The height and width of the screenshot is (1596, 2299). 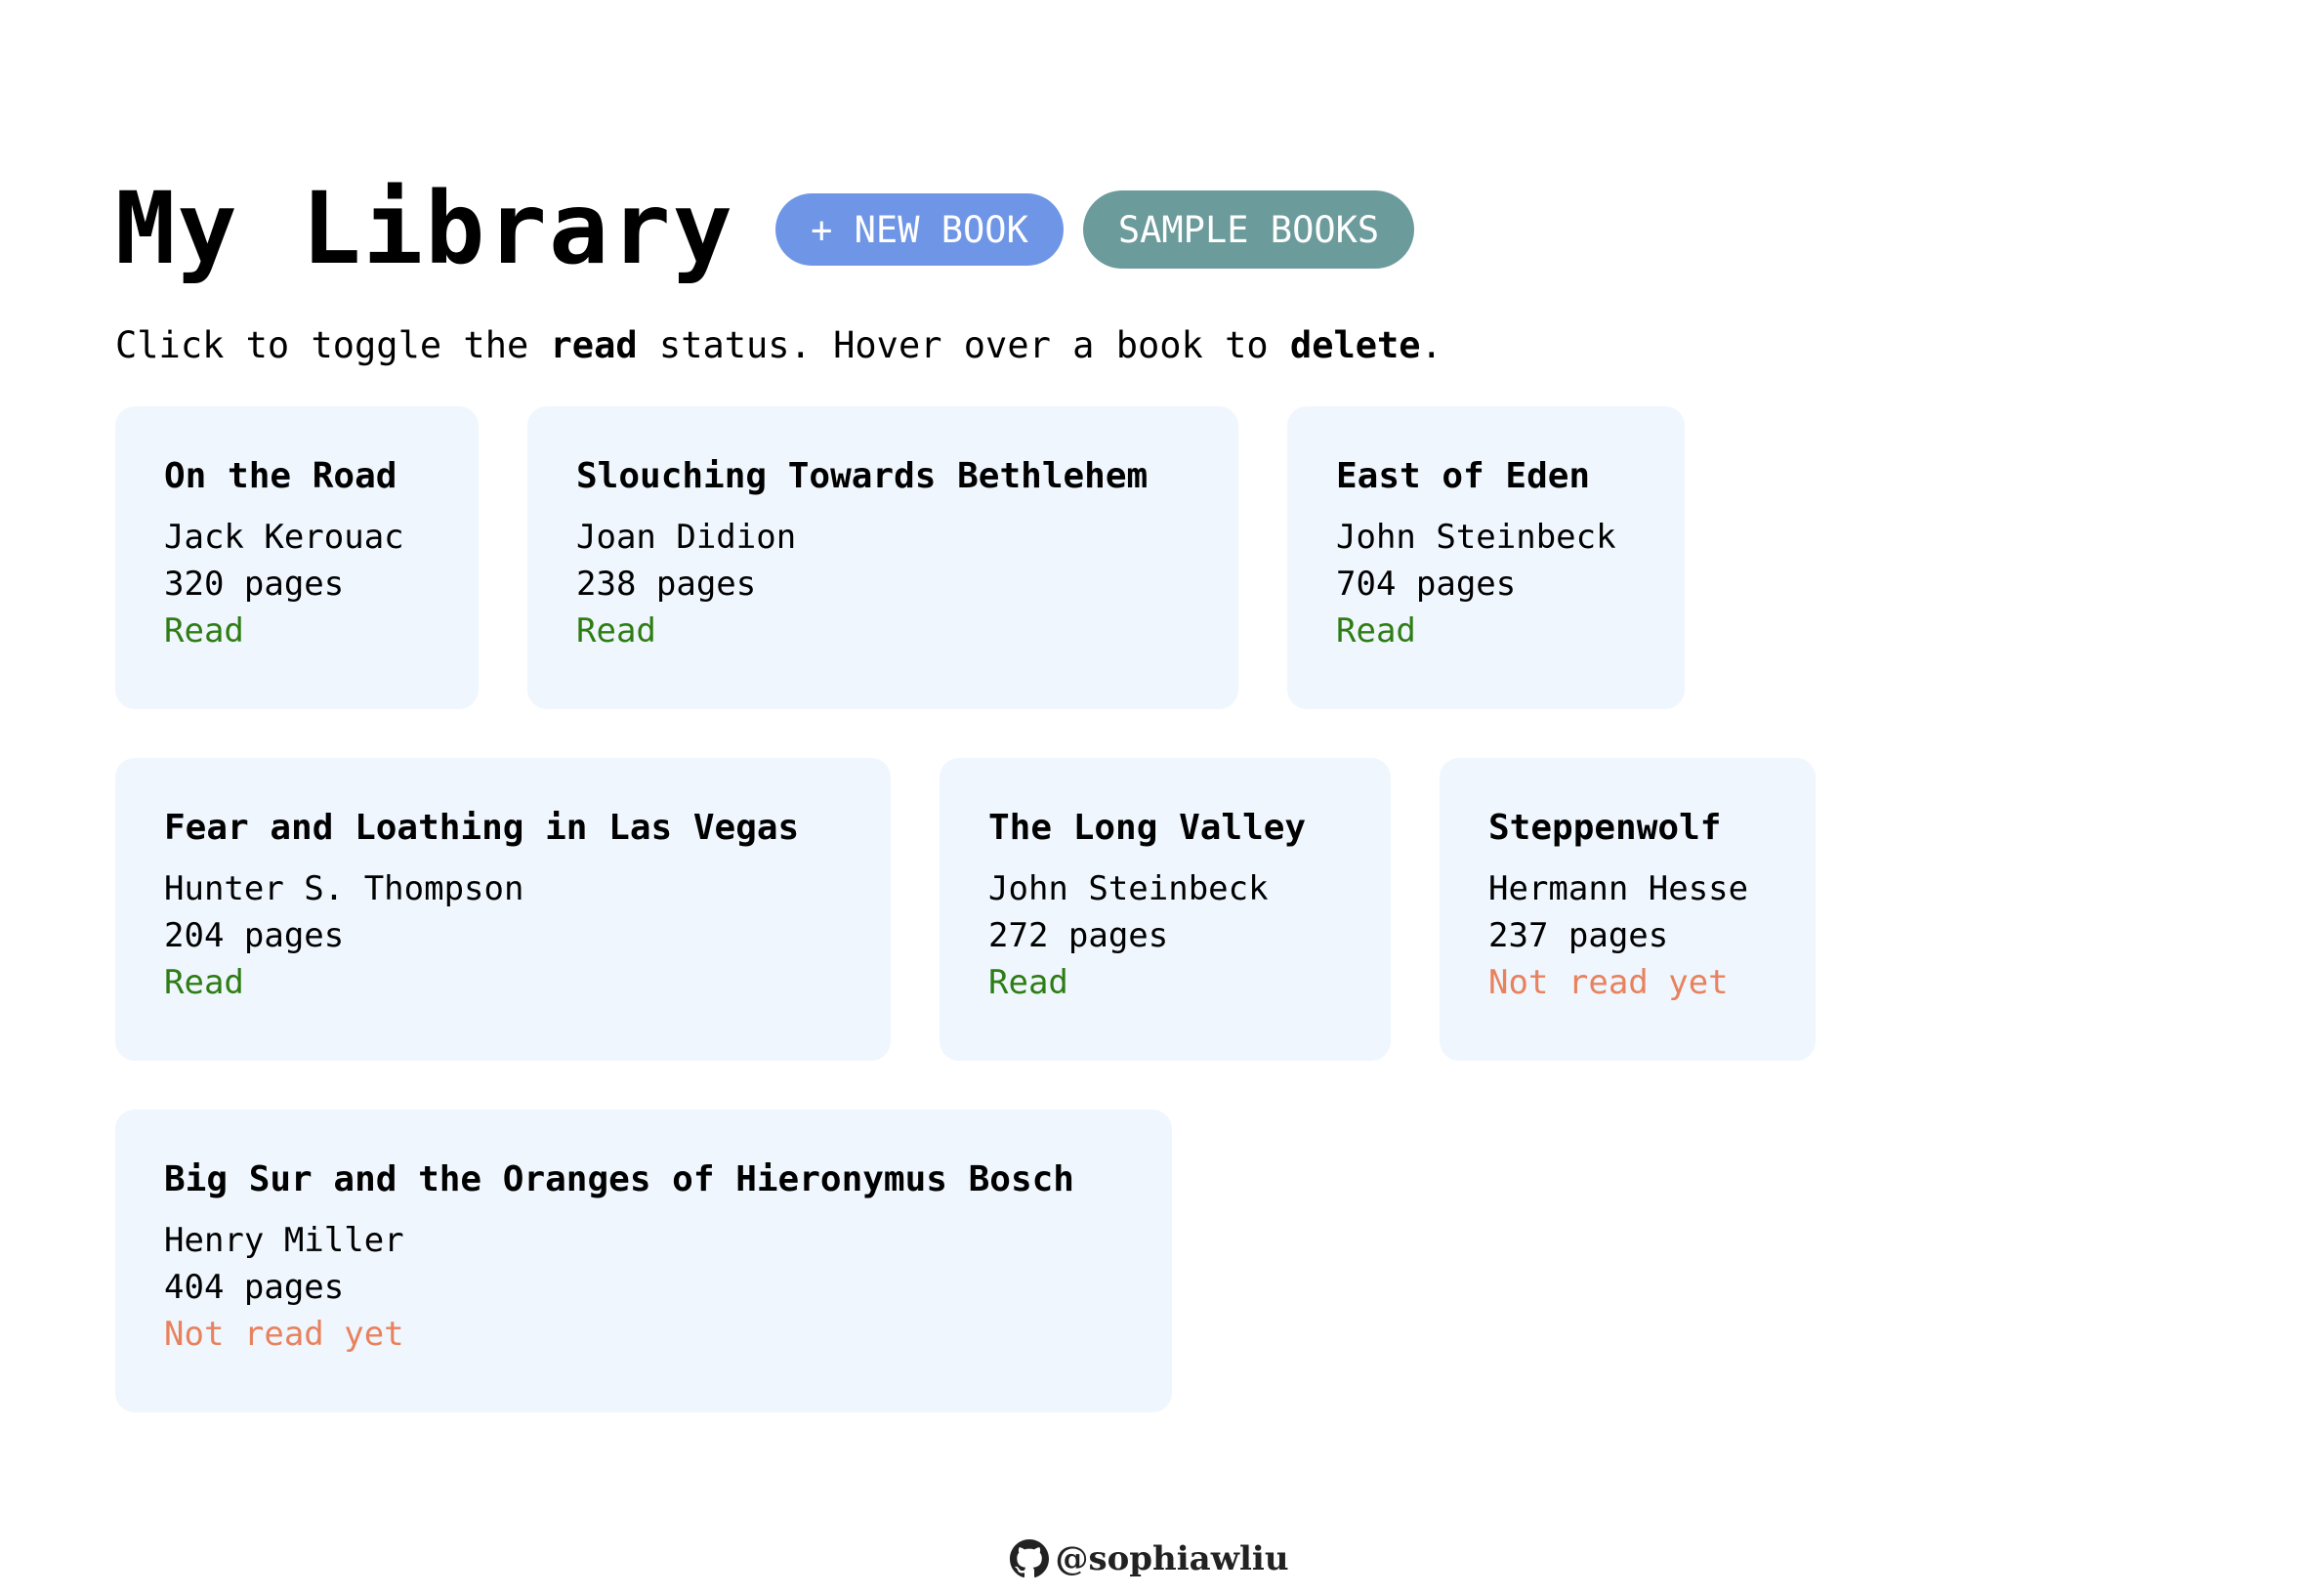 I want to click on book-title: On the Road, so click(x=280, y=476).